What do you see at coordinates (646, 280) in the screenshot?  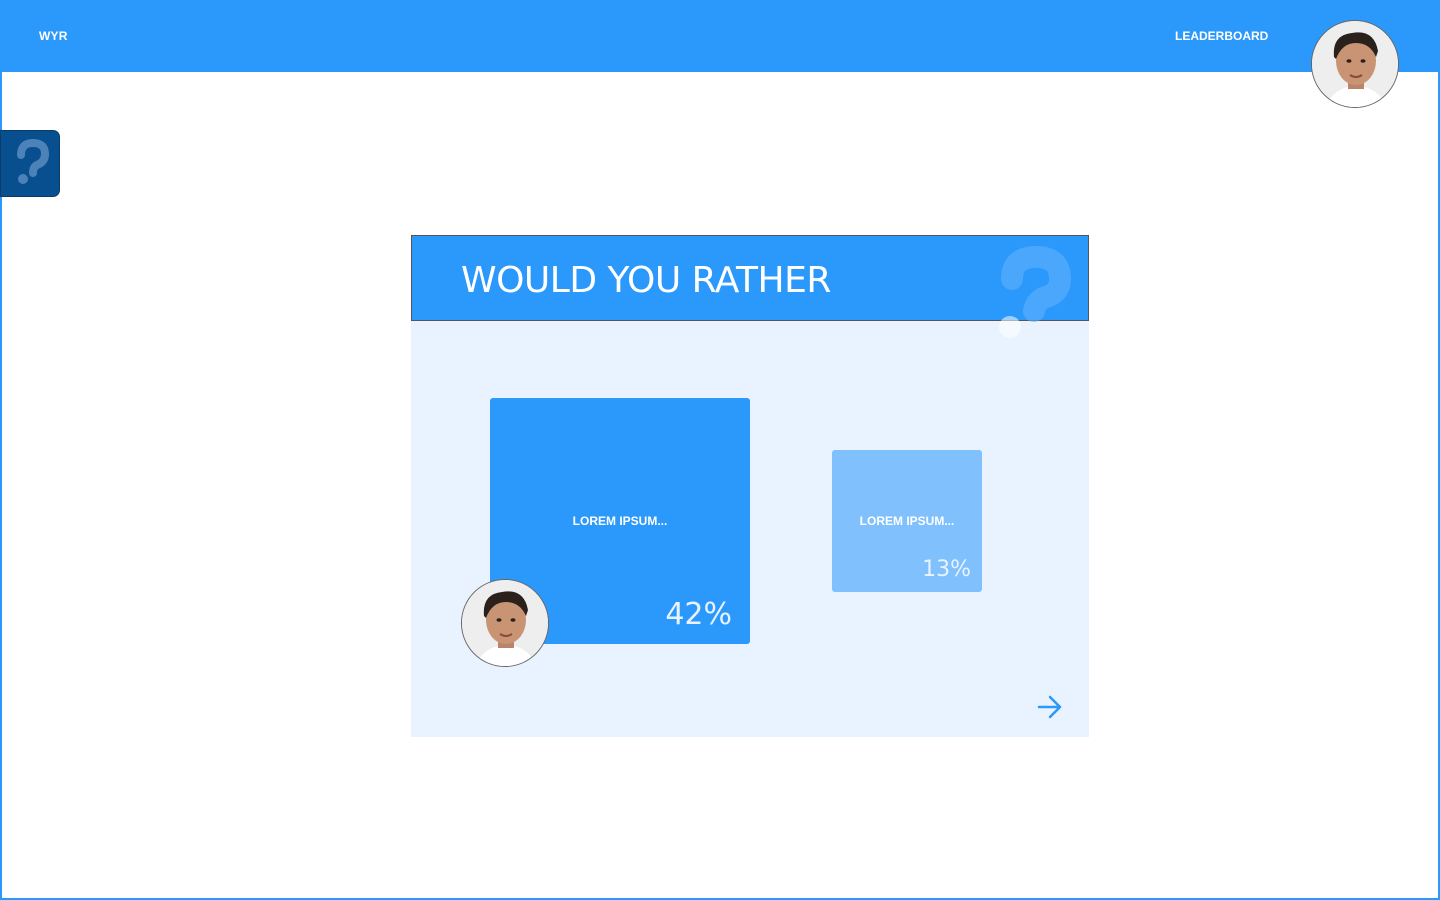 I see `page-title: WOULD YOU RATHER` at bounding box center [646, 280].